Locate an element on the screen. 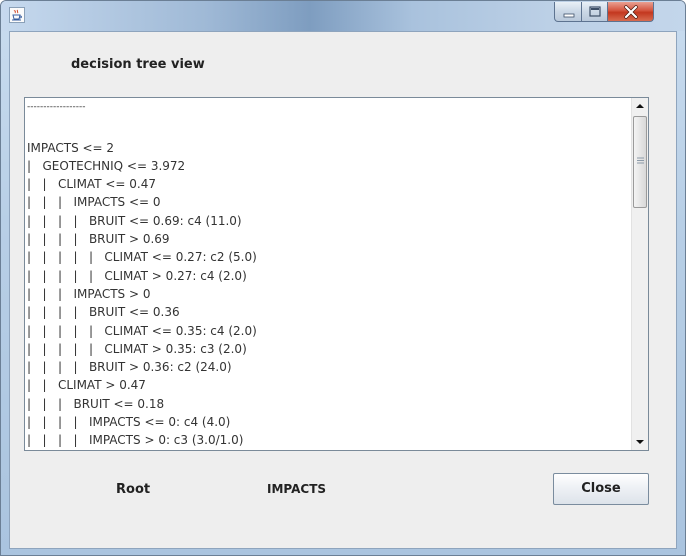 Image resolution: width=686 pixels, height=556 pixels. tree-line: | | | IMPACTS <= 0 is located at coordinates (94, 202).